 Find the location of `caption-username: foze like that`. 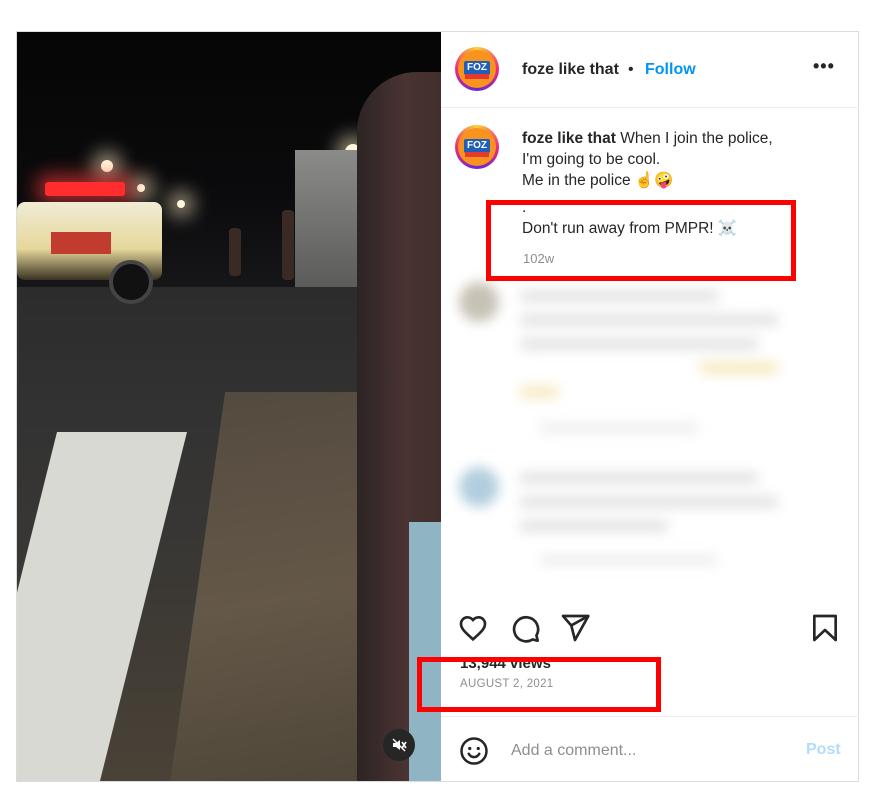

caption-username: foze like that is located at coordinates (569, 138).